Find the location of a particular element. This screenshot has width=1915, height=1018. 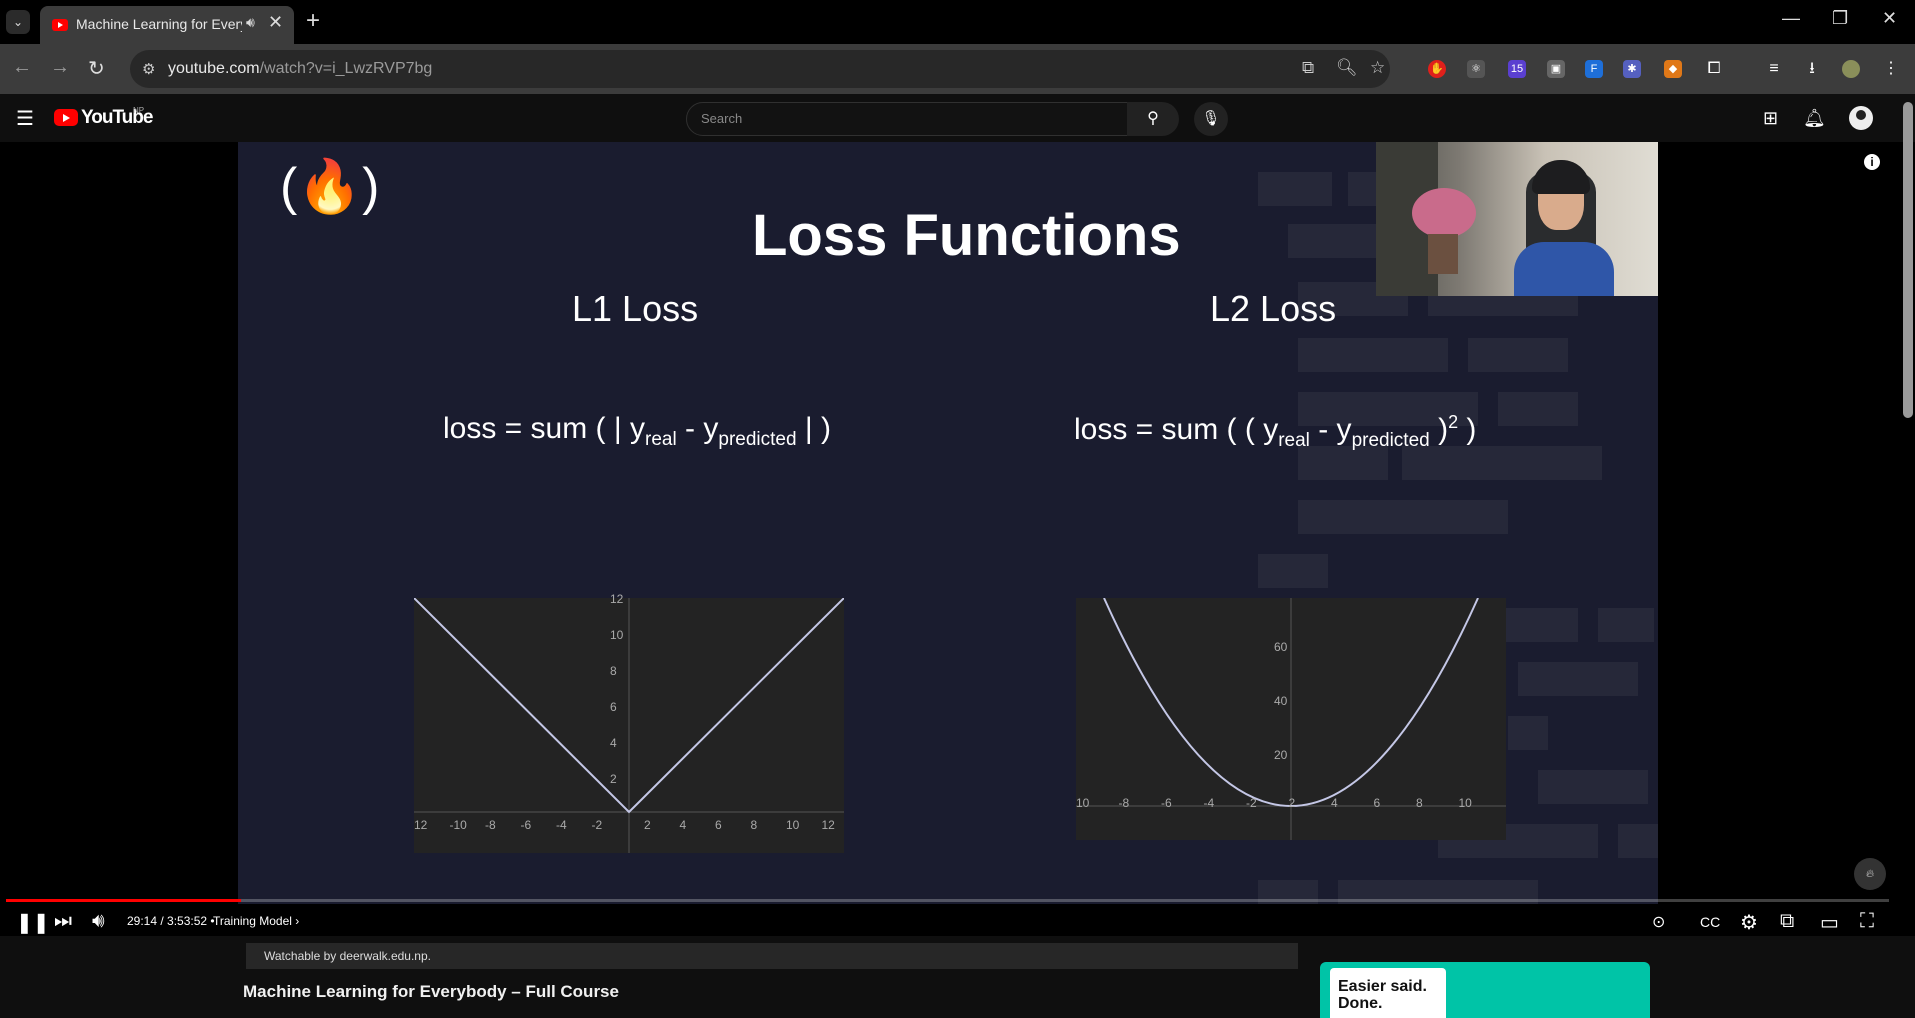

next-video-icon: ⏭︎ is located at coordinates (63, 921).